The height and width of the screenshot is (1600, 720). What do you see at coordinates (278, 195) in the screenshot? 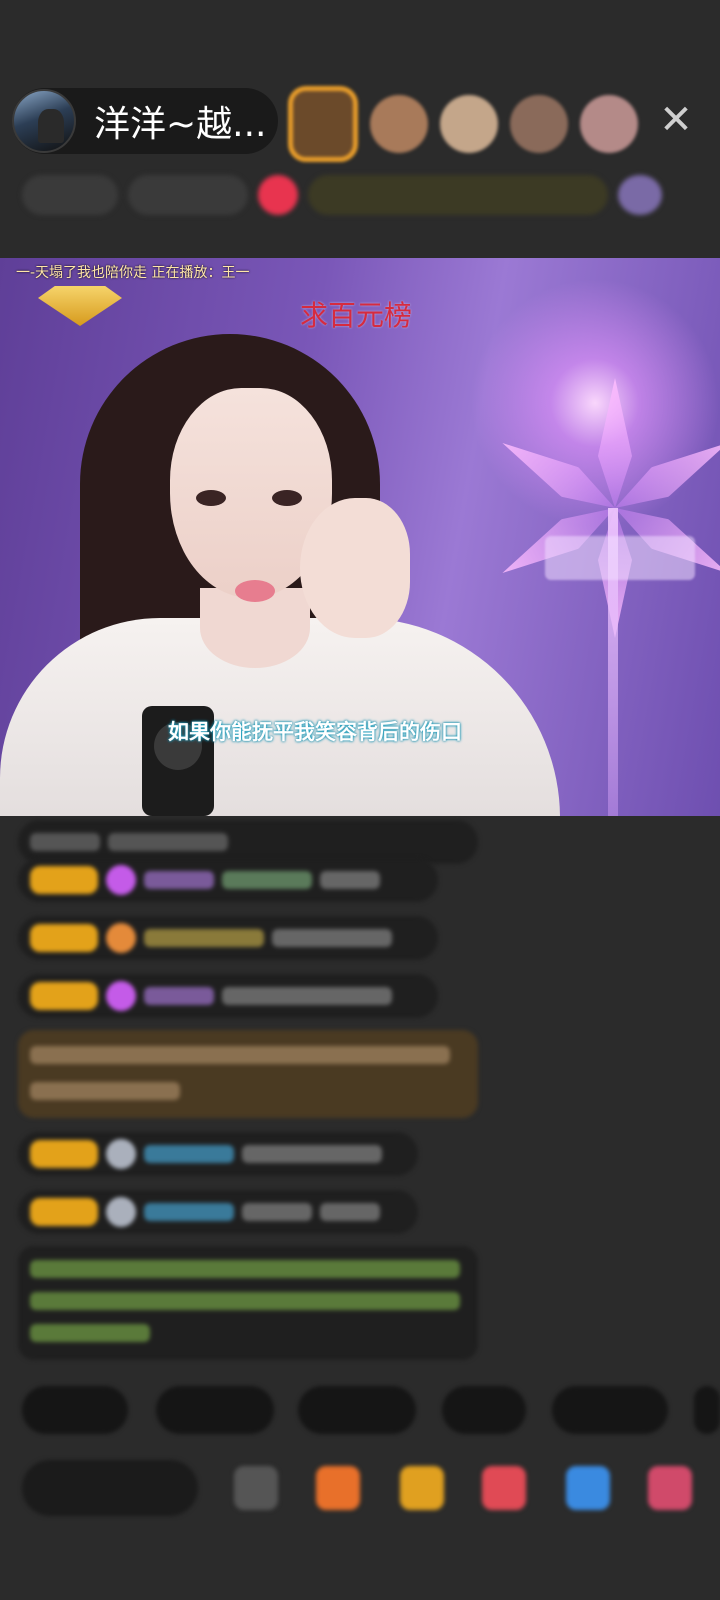
I see `tag-badge` at bounding box center [278, 195].